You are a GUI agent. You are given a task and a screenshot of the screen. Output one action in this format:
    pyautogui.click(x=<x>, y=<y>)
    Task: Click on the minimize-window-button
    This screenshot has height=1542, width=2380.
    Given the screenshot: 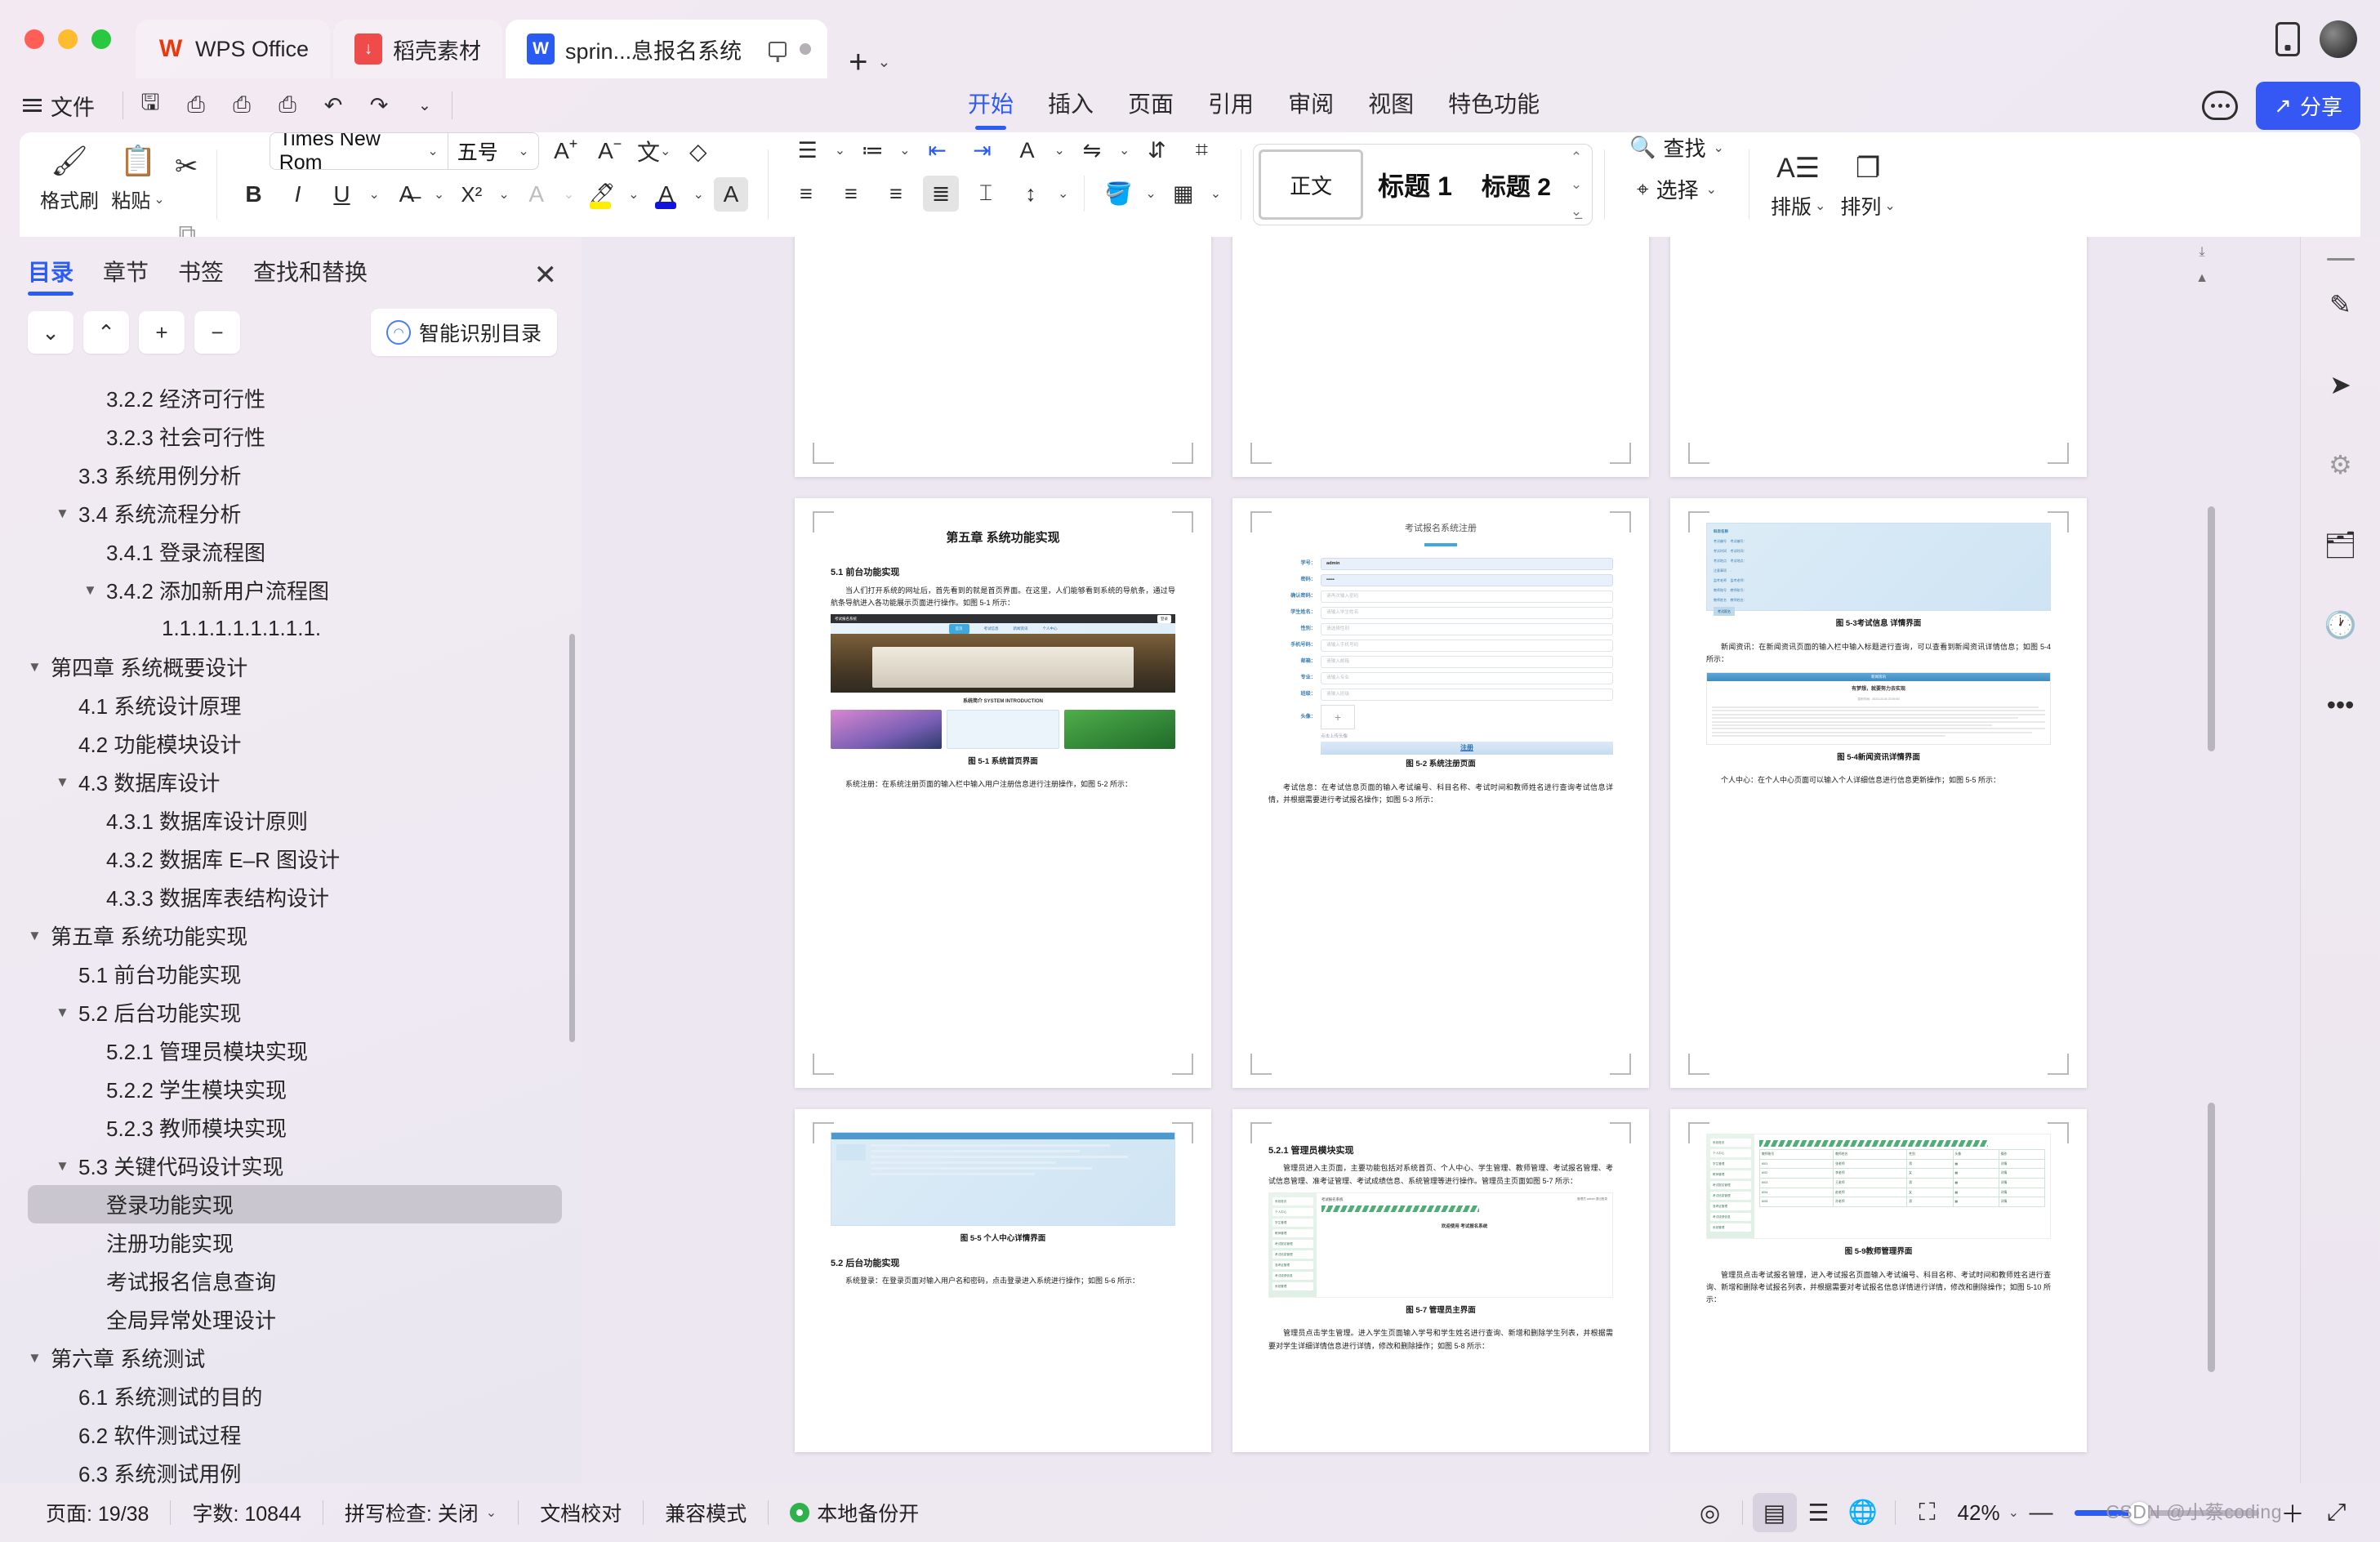 What is the action you would take?
    pyautogui.click(x=68, y=39)
    